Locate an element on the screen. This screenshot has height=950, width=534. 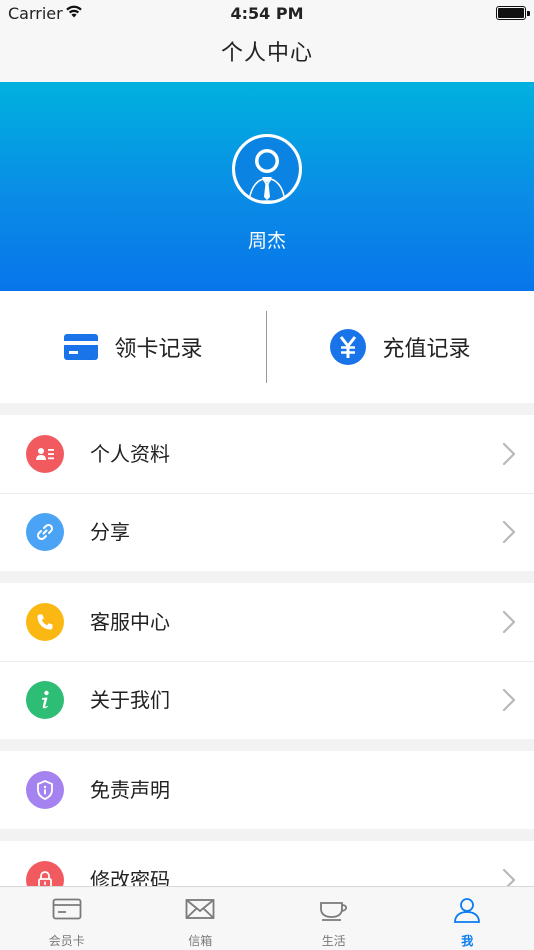
records-panel: 领卡记录 充值记录 is located at coordinates (267, 347).